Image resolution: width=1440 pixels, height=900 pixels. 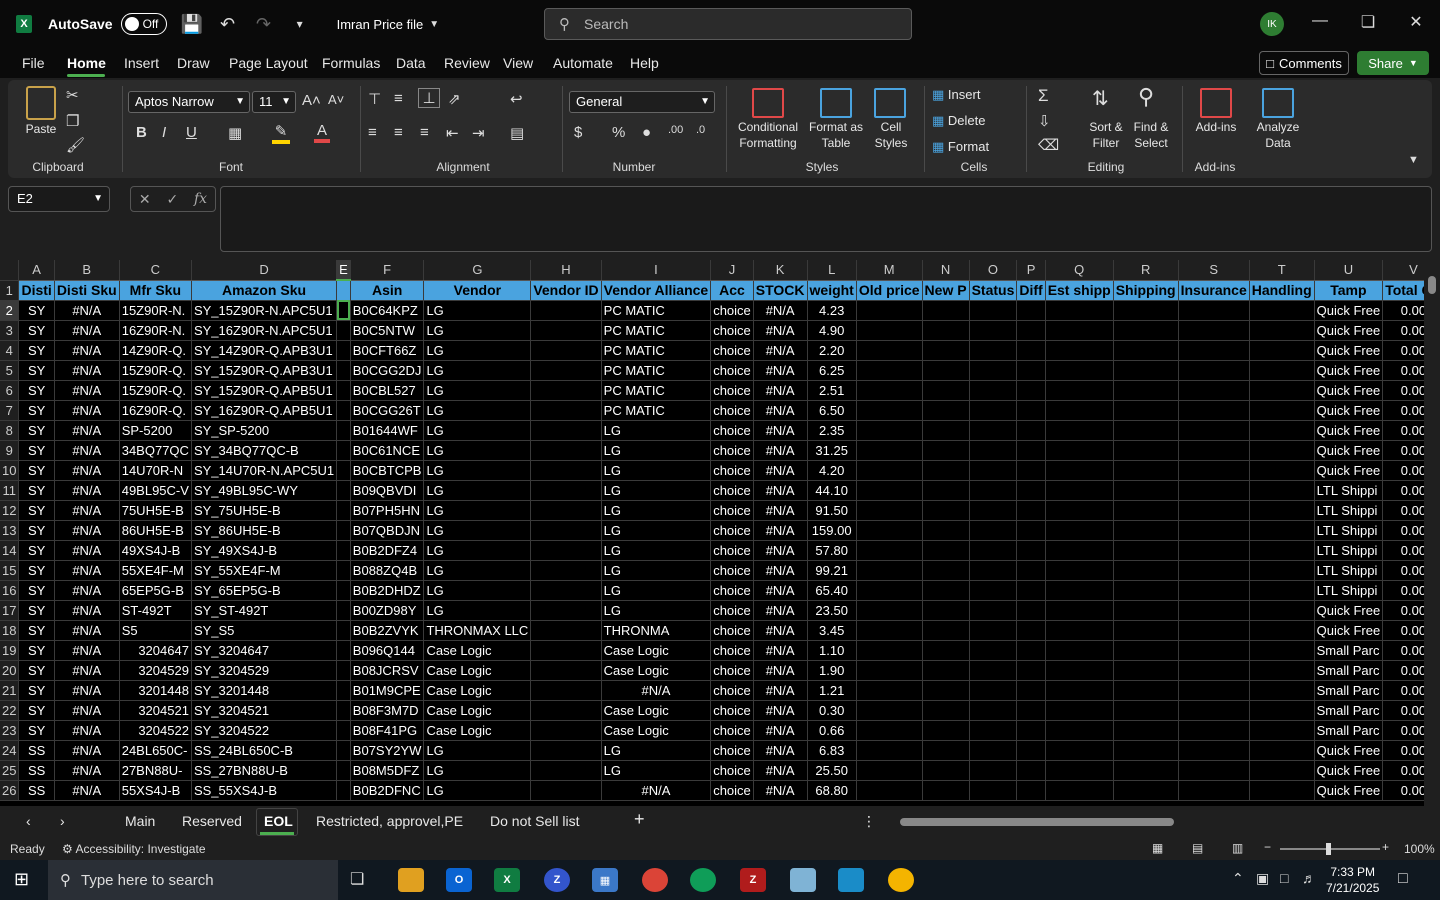 I want to click on cell-m20, so click(x=889, y=670).